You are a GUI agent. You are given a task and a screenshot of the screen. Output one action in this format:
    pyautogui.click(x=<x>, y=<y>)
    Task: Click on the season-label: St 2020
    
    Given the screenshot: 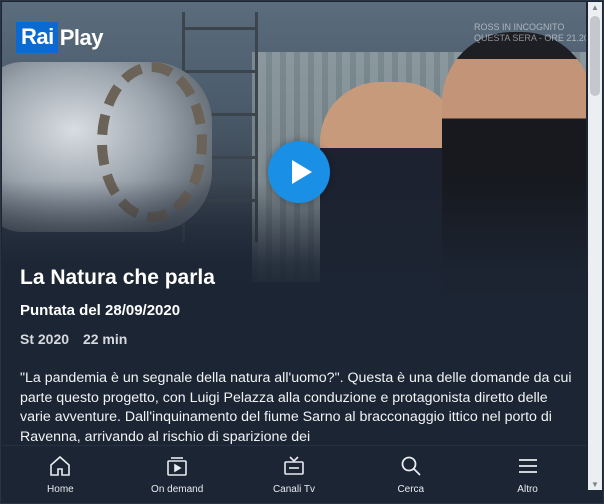 What is the action you would take?
    pyautogui.click(x=45, y=339)
    